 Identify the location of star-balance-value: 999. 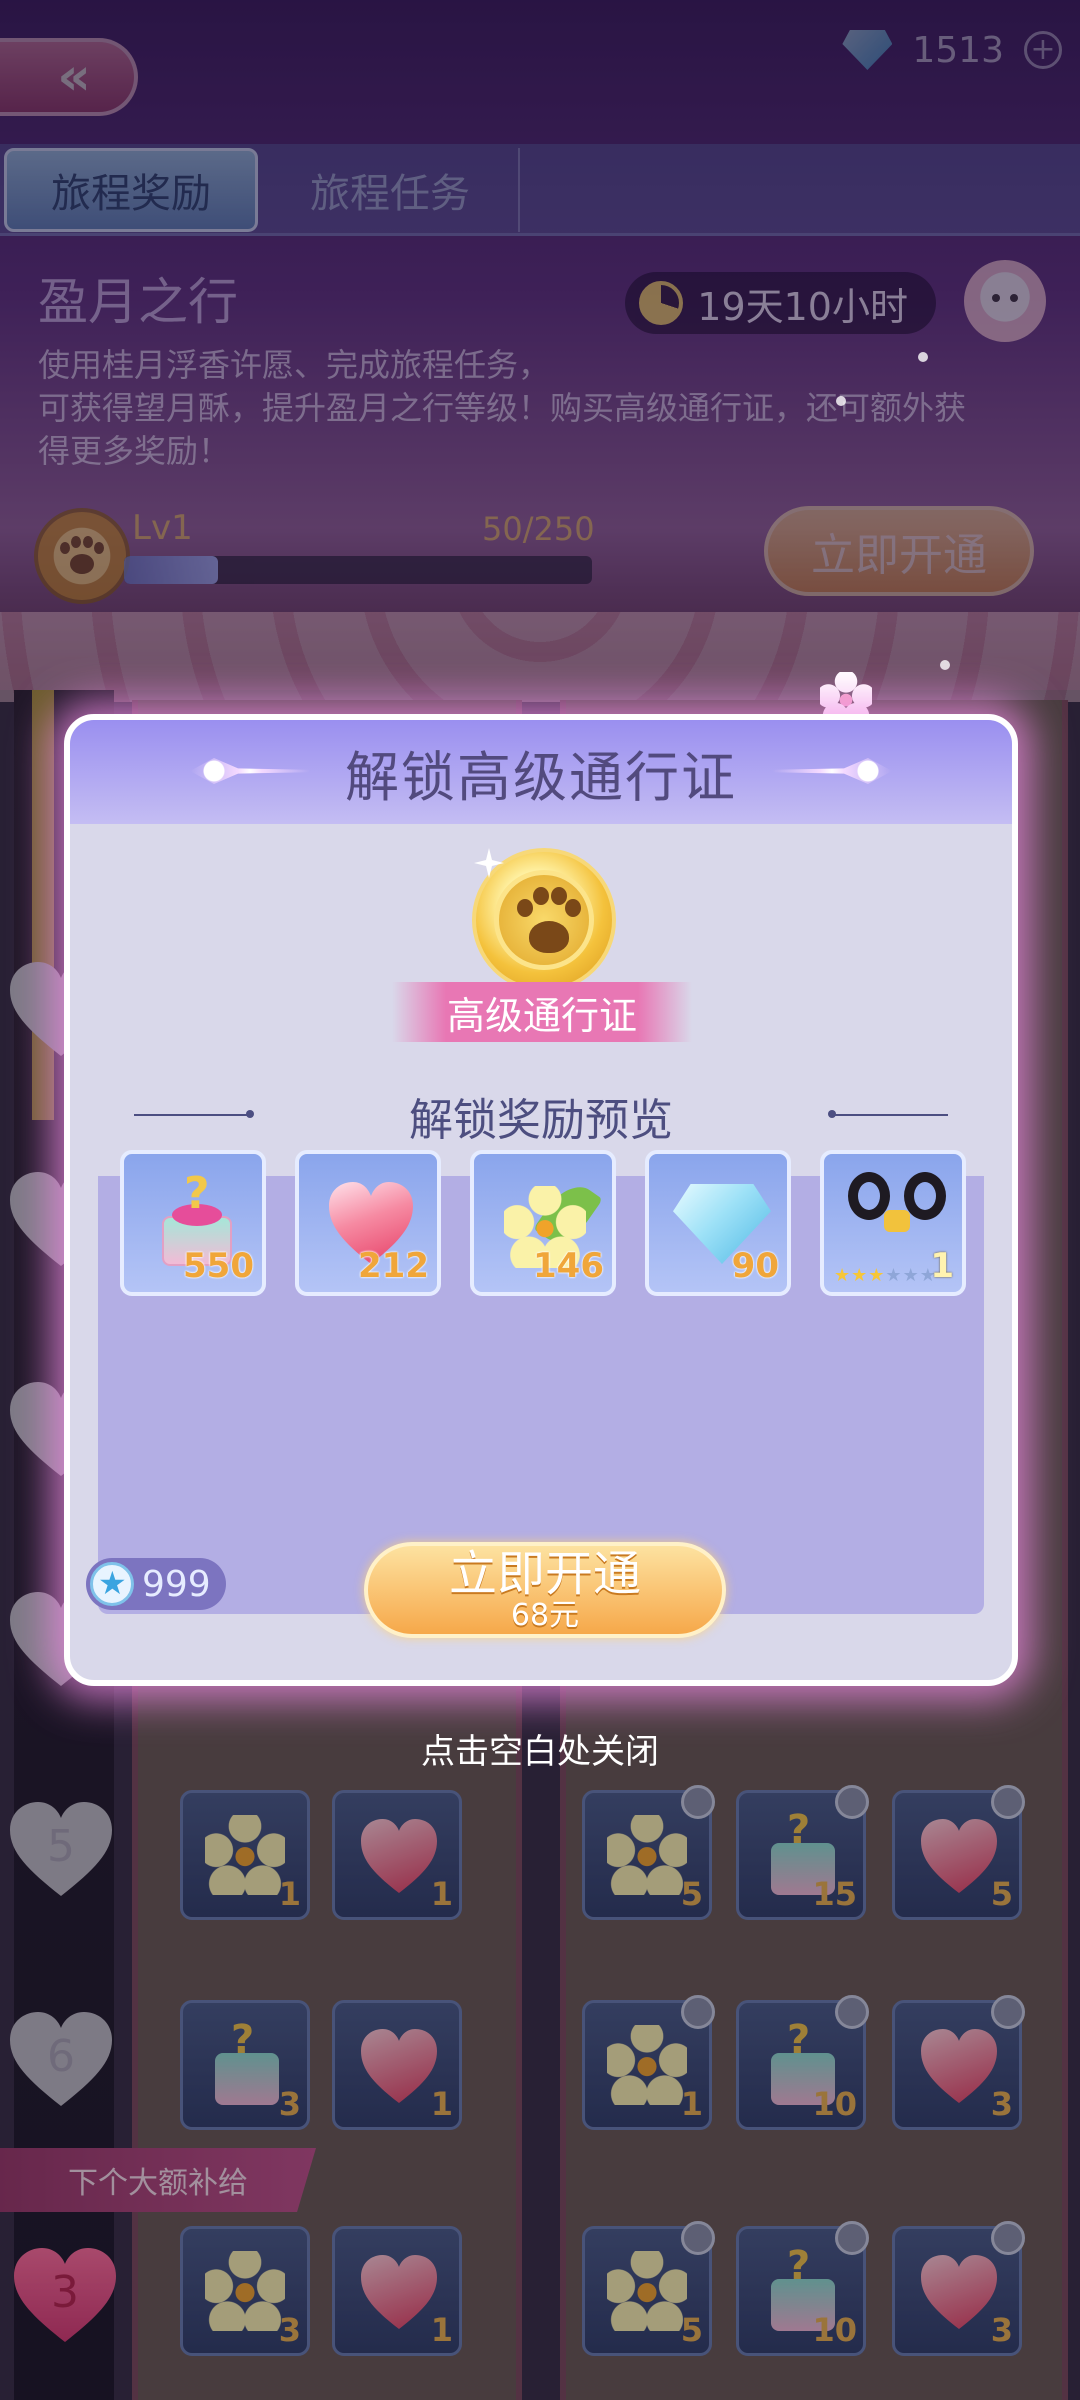
(176, 1584).